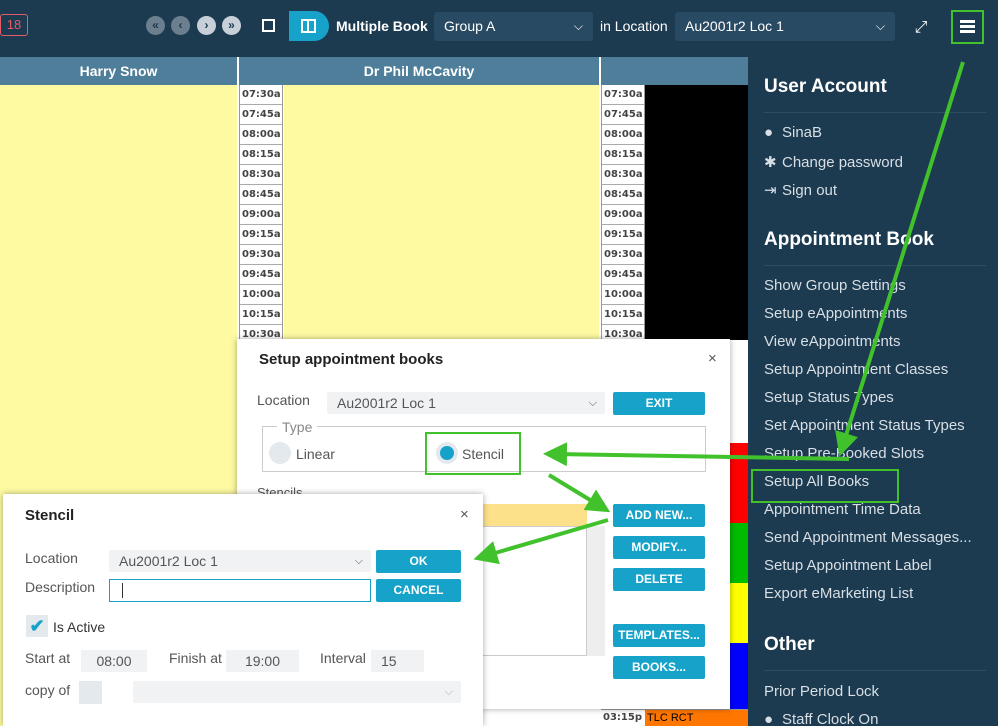  I want to click on divider, so click(875, 670).